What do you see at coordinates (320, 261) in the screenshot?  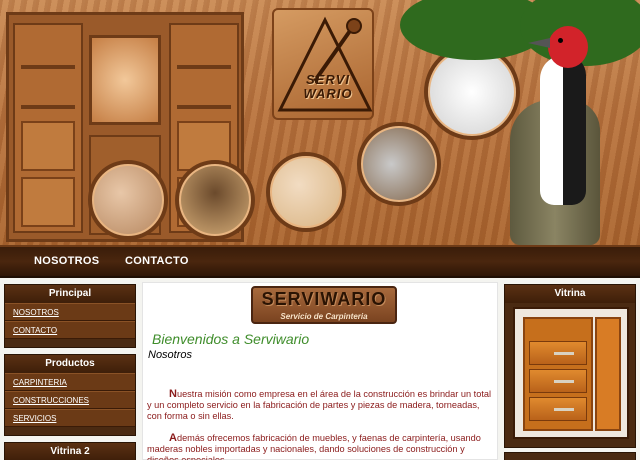 I see `top-navigation: NOSOTROS CONTACTO` at bounding box center [320, 261].